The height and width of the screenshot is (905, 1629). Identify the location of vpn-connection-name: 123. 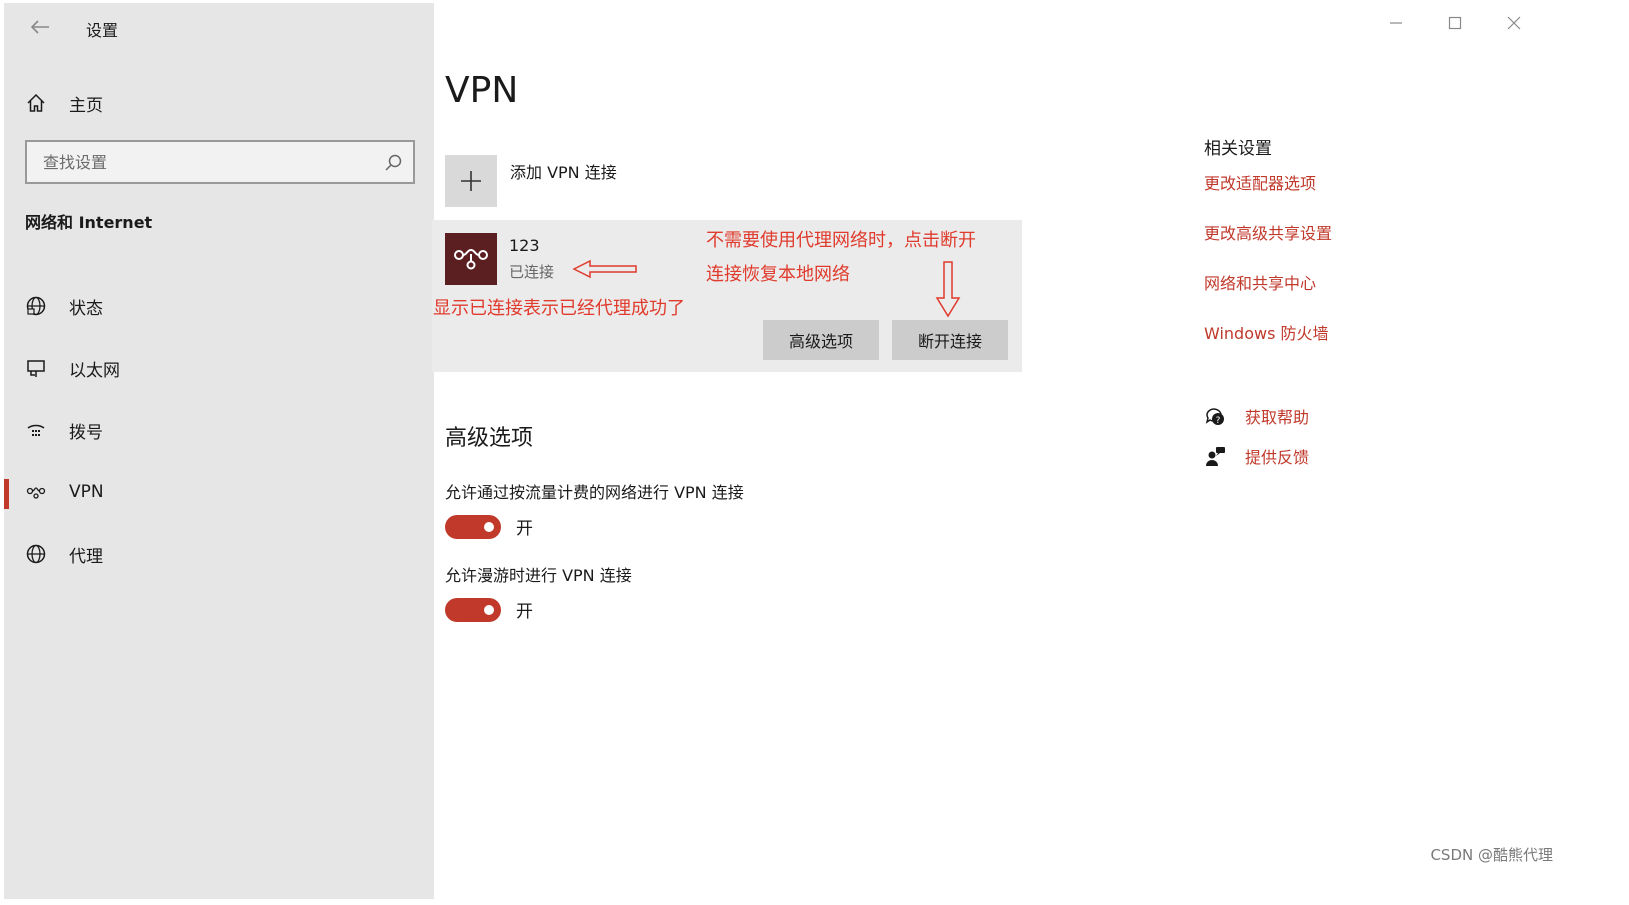
(524, 245).